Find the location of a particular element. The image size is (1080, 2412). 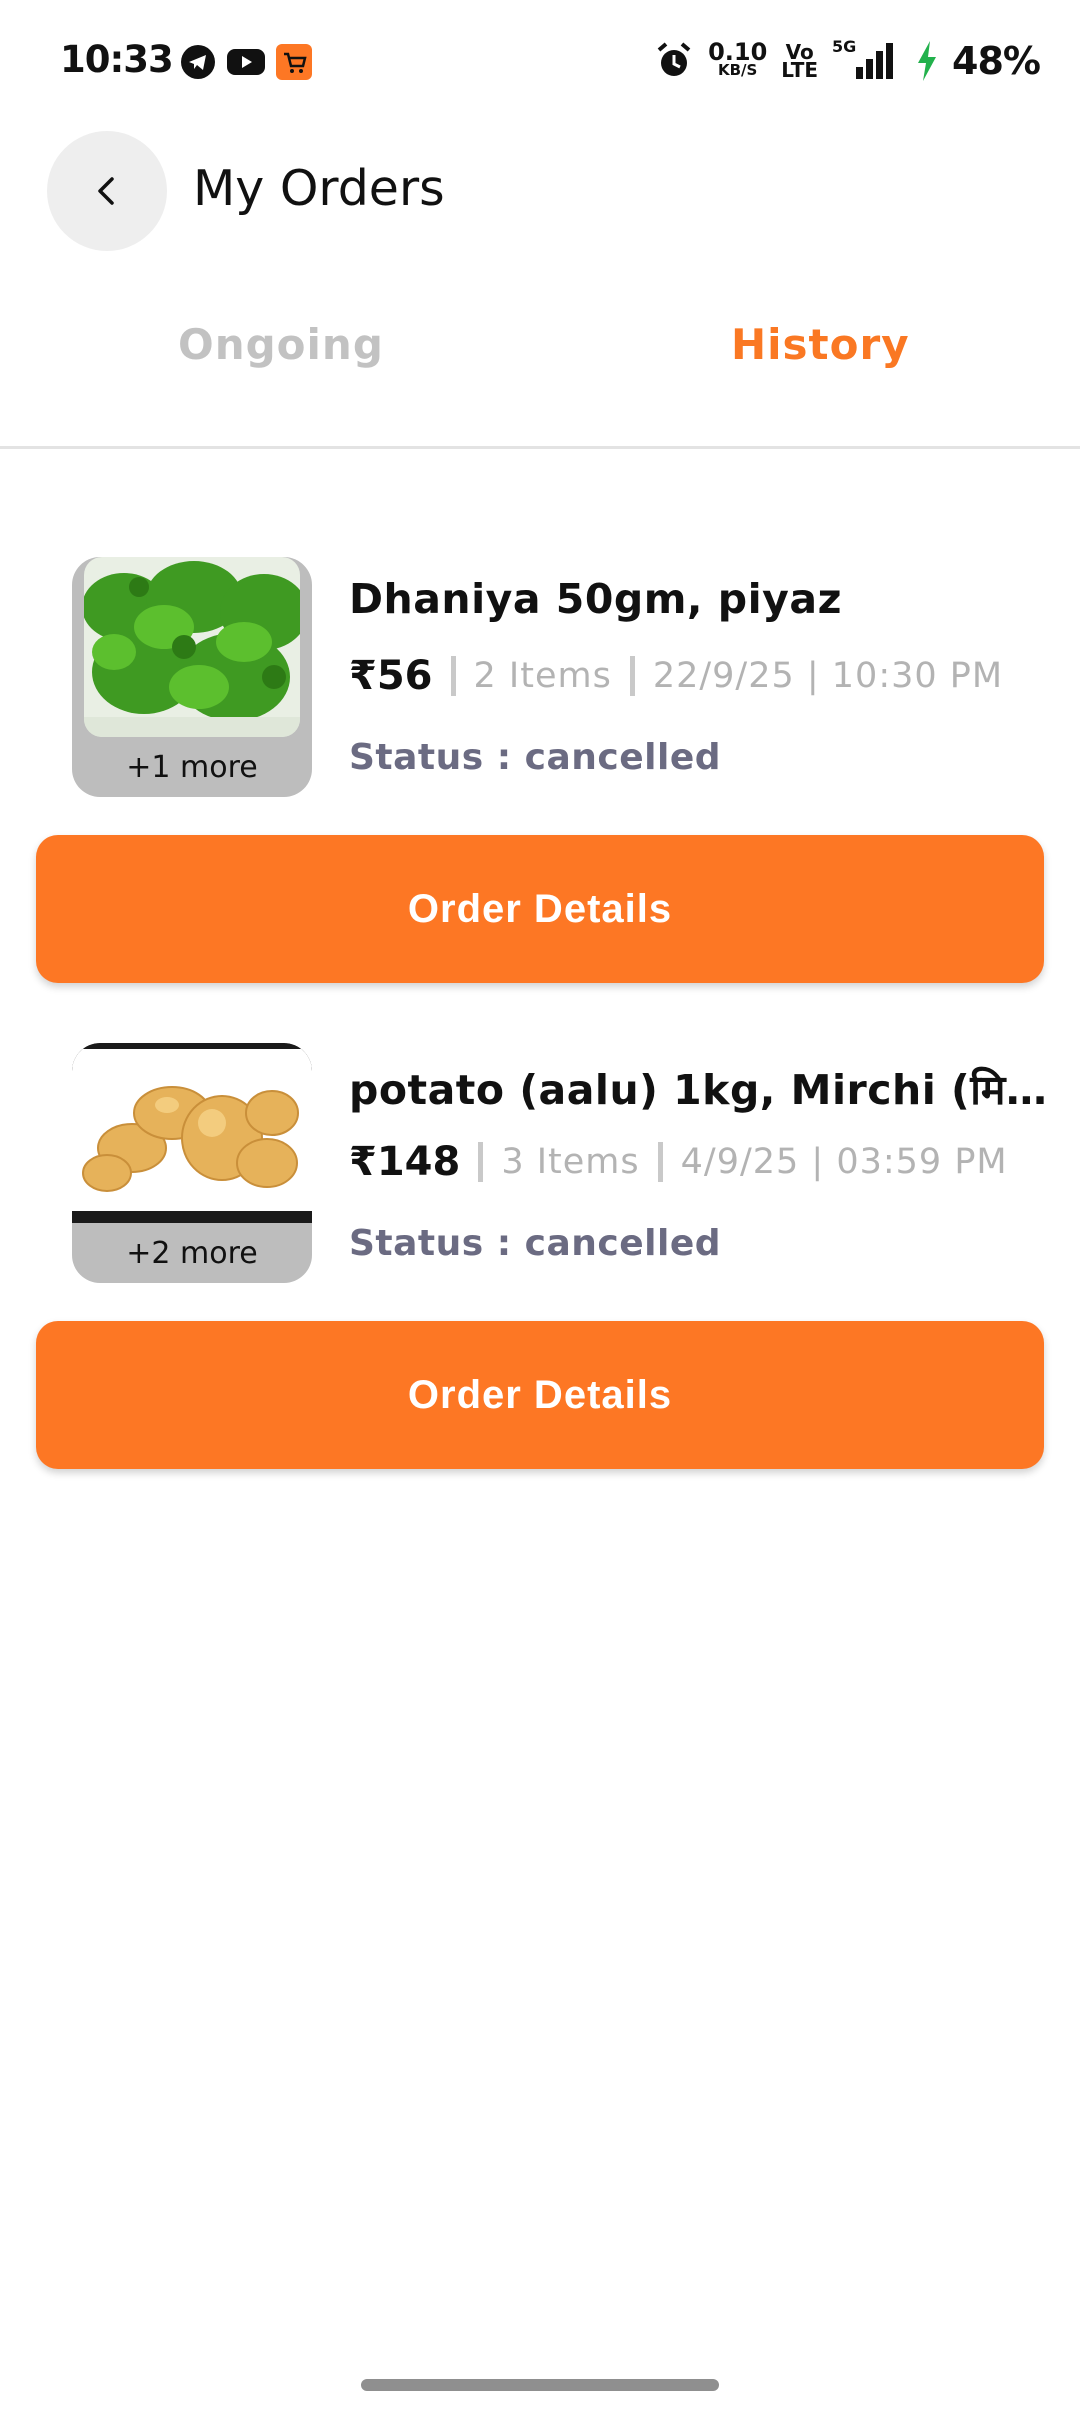

cart-app-icon is located at coordinates (294, 62).